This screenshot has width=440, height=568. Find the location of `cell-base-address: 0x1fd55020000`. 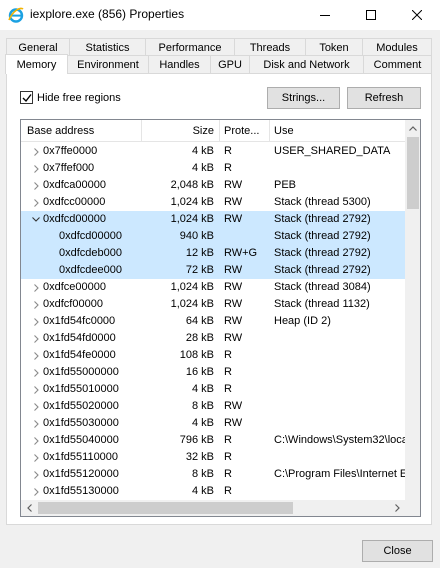

cell-base-address: 0x1fd55020000 is located at coordinates (81, 406).